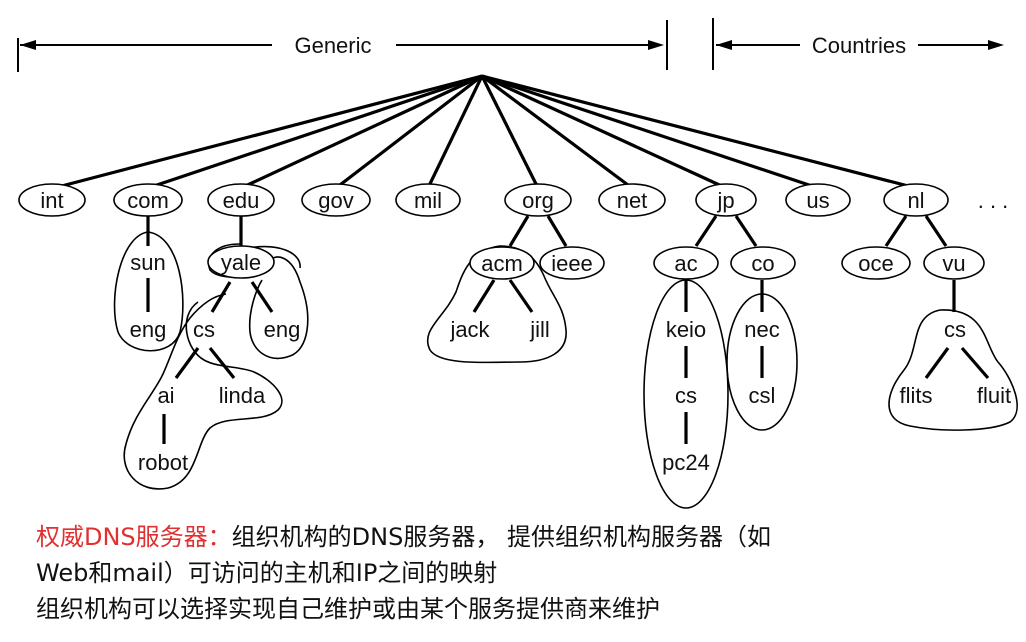 The height and width of the screenshot is (642, 1026). I want to click on node-jack: jack, so click(469, 329).